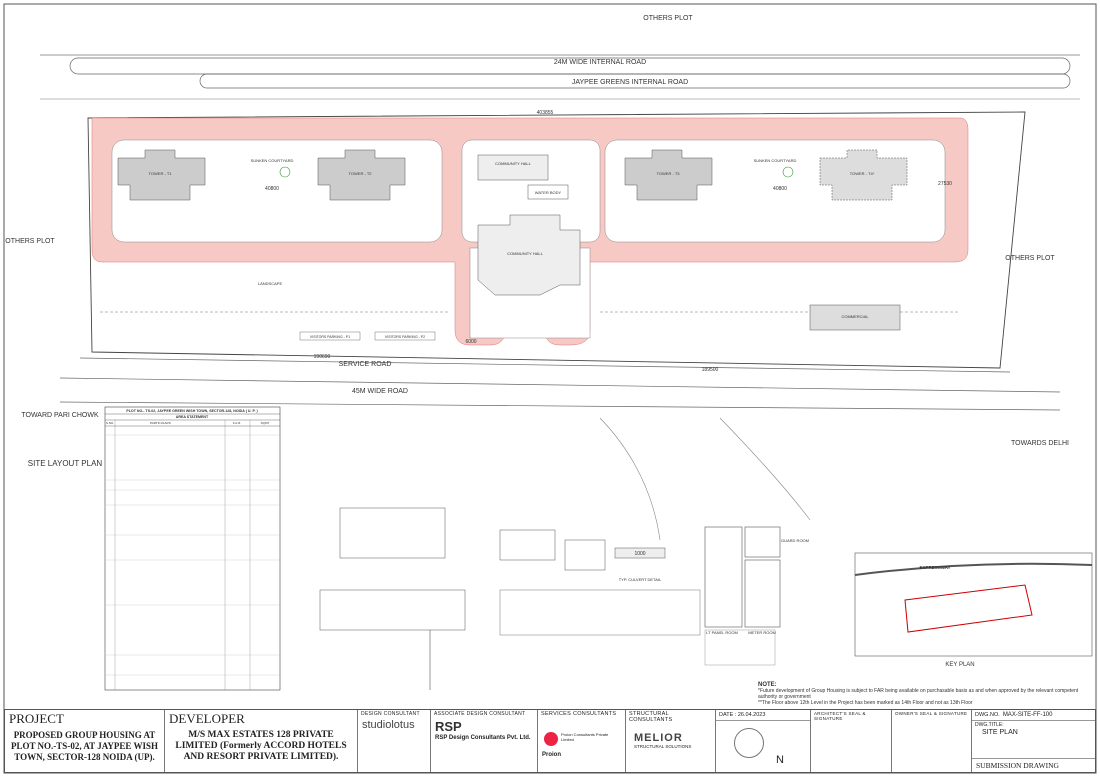 This screenshot has height=777, width=1100. What do you see at coordinates (1040, 443) in the screenshot?
I see `towards-delhi-label: TOWARDS DELHI` at bounding box center [1040, 443].